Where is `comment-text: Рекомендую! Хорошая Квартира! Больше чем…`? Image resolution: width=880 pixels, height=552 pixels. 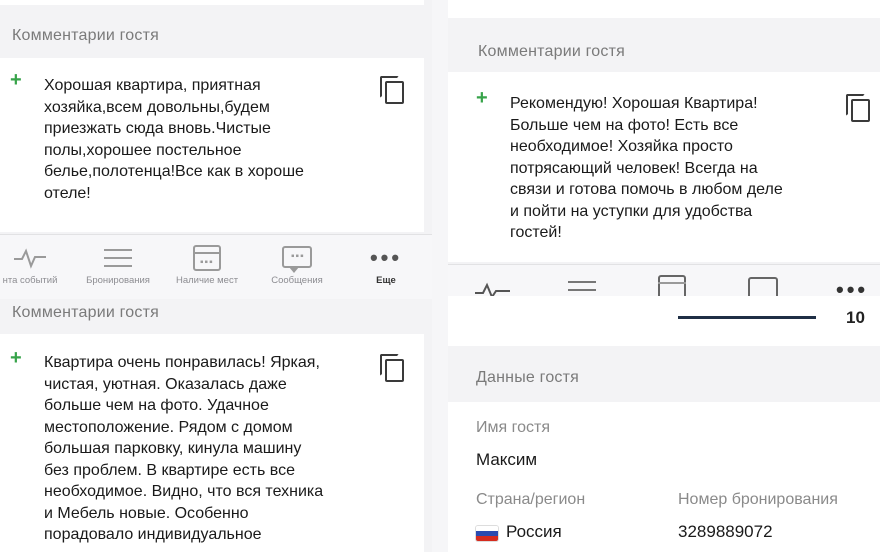 comment-text: Рекомендую! Хорошая Квартира! Больше чем… is located at coordinates (646, 168).